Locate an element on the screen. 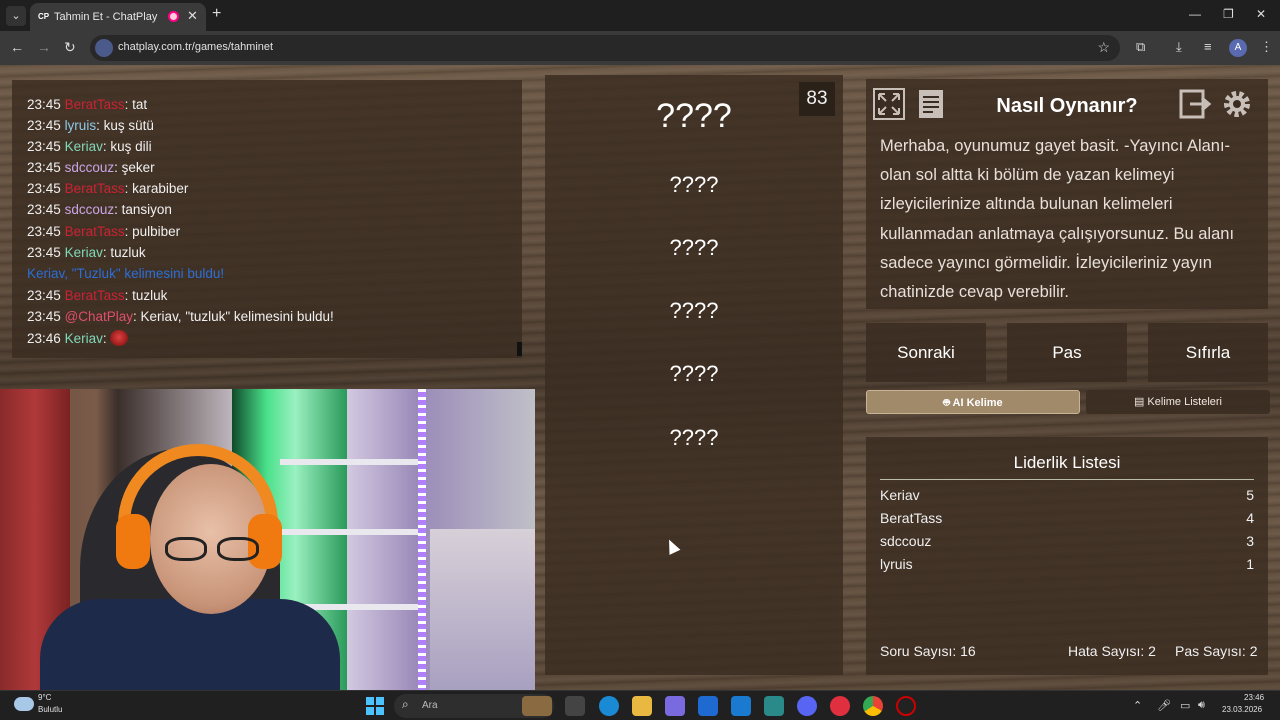  windows-start-icon is located at coordinates (375, 706).